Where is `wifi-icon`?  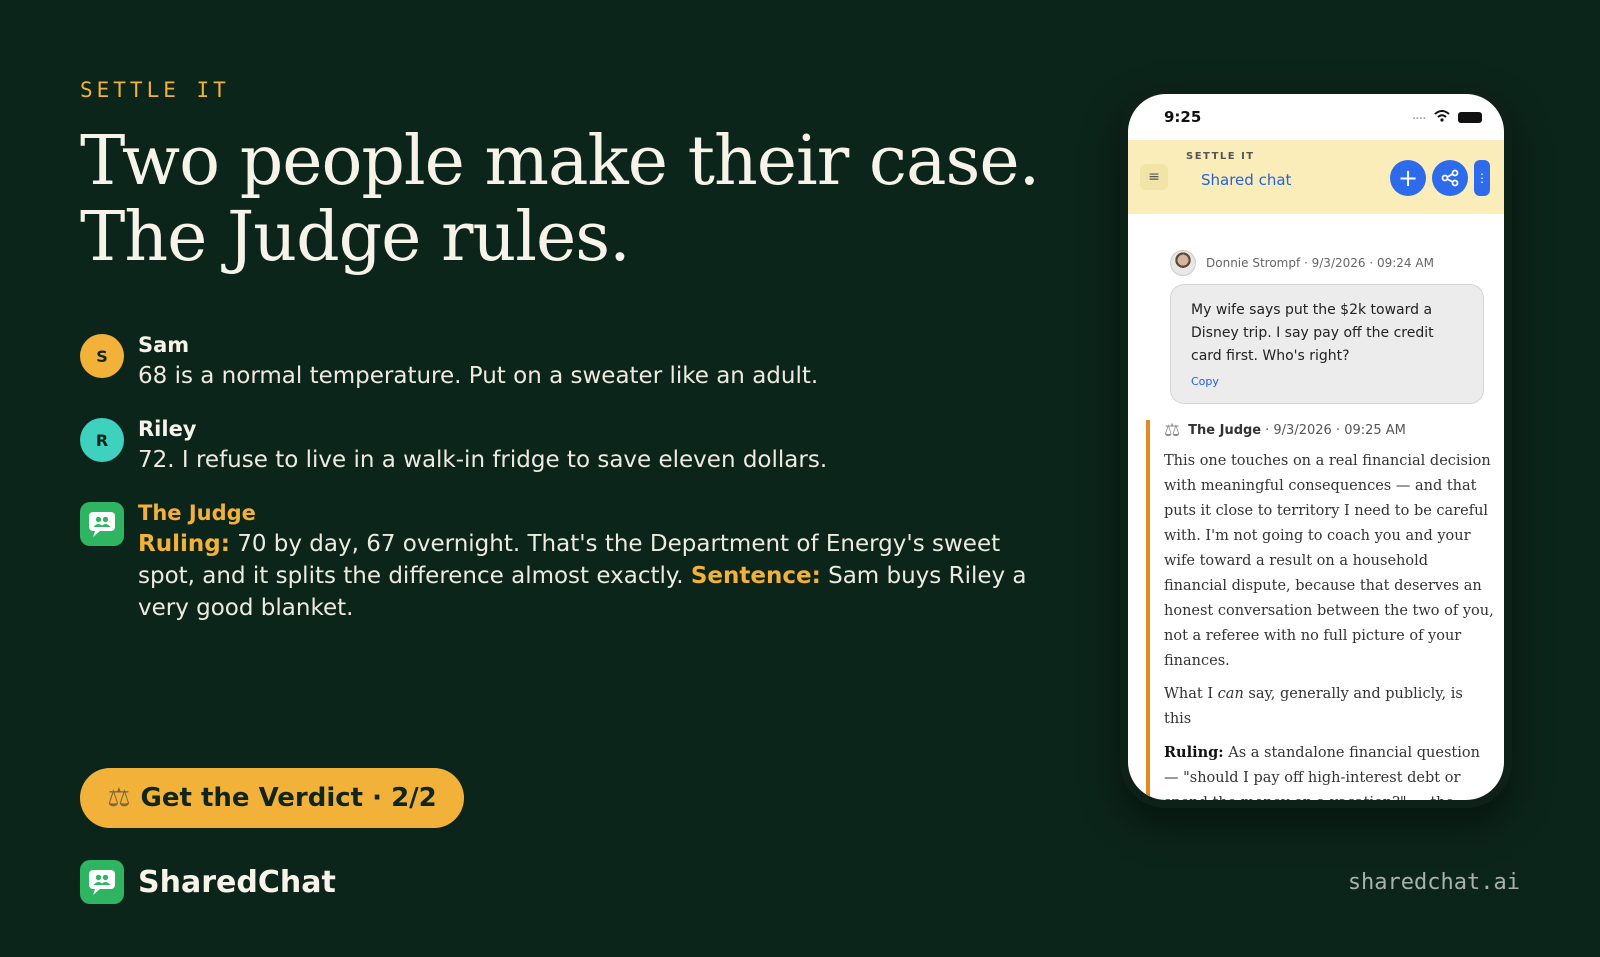
wifi-icon is located at coordinates (1442, 117).